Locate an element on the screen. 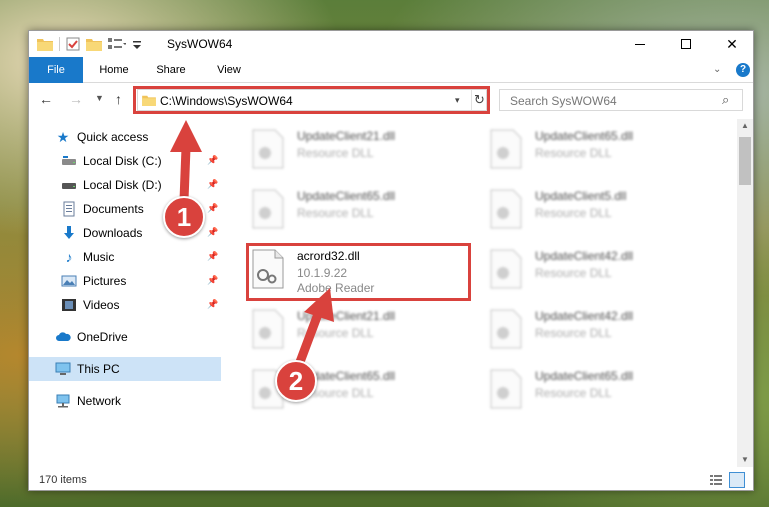 This screenshot has height=507, width=769. minimize-button is located at coordinates (640, 44).